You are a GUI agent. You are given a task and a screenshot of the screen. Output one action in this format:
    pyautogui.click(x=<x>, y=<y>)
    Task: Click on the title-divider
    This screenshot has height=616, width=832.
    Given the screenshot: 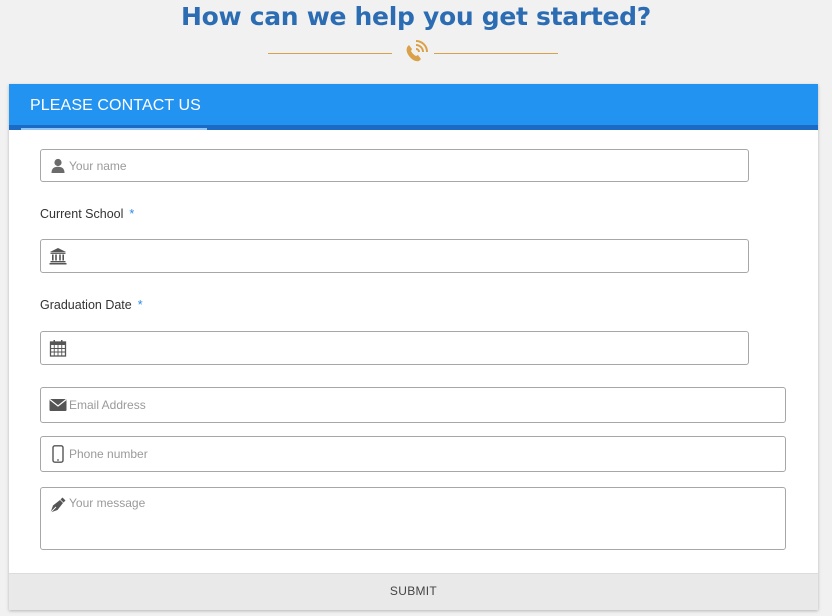 What is the action you would take?
    pyautogui.click(x=416, y=53)
    